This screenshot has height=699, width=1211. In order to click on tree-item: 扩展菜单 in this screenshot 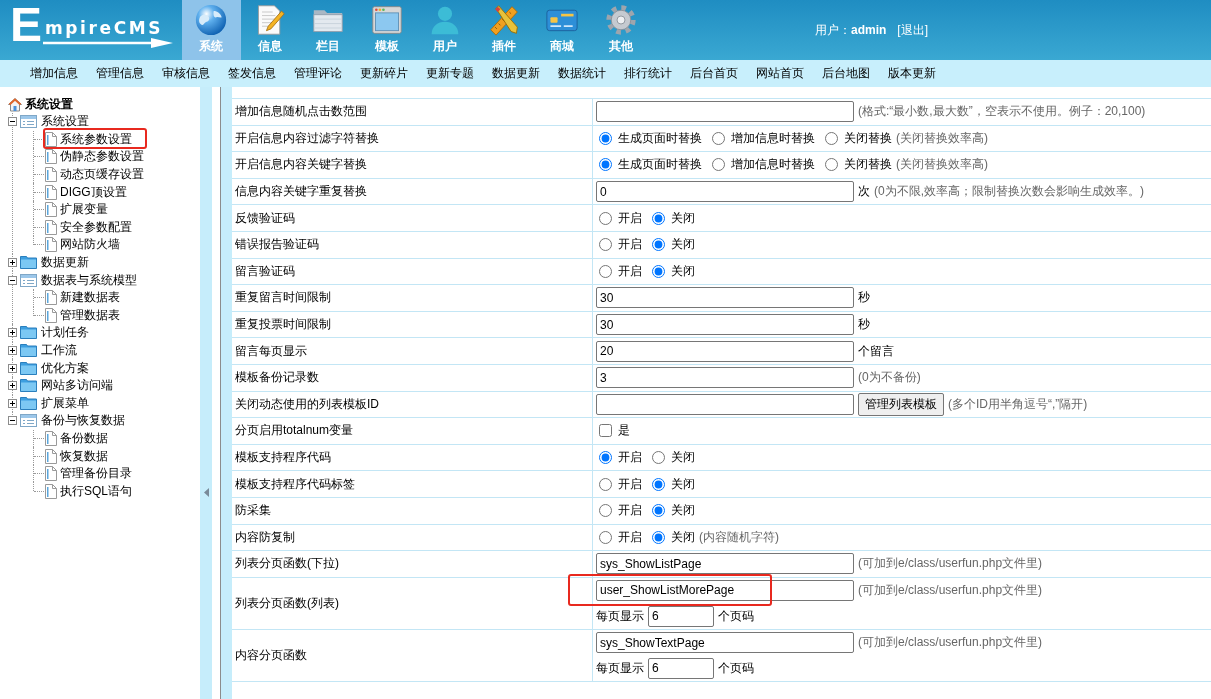, I will do `click(65, 403)`.